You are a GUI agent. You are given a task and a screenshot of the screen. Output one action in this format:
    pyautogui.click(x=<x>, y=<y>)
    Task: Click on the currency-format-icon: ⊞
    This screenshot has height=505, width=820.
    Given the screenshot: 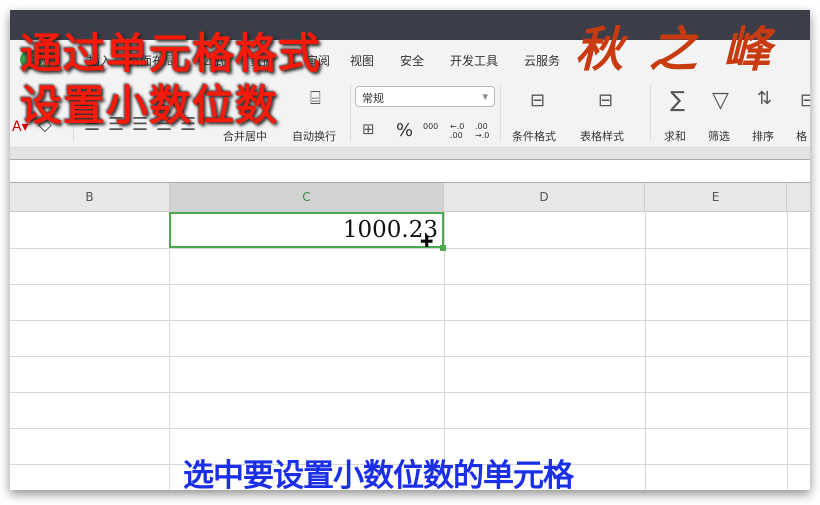 What is the action you would take?
    pyautogui.click(x=368, y=129)
    